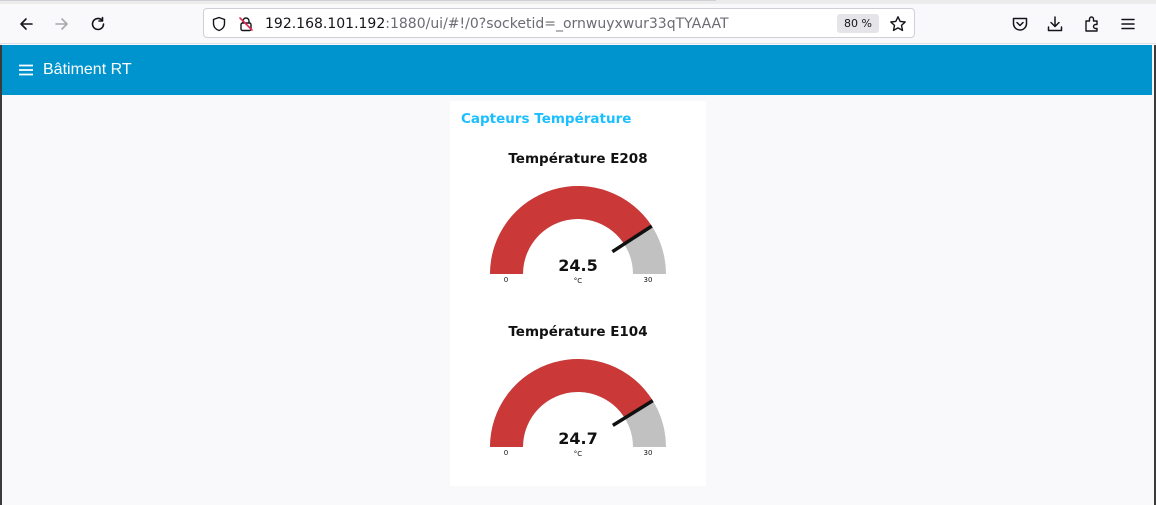  Describe the element at coordinates (325, 24) in the screenshot. I see `url-host: 192.168.101.192` at that location.